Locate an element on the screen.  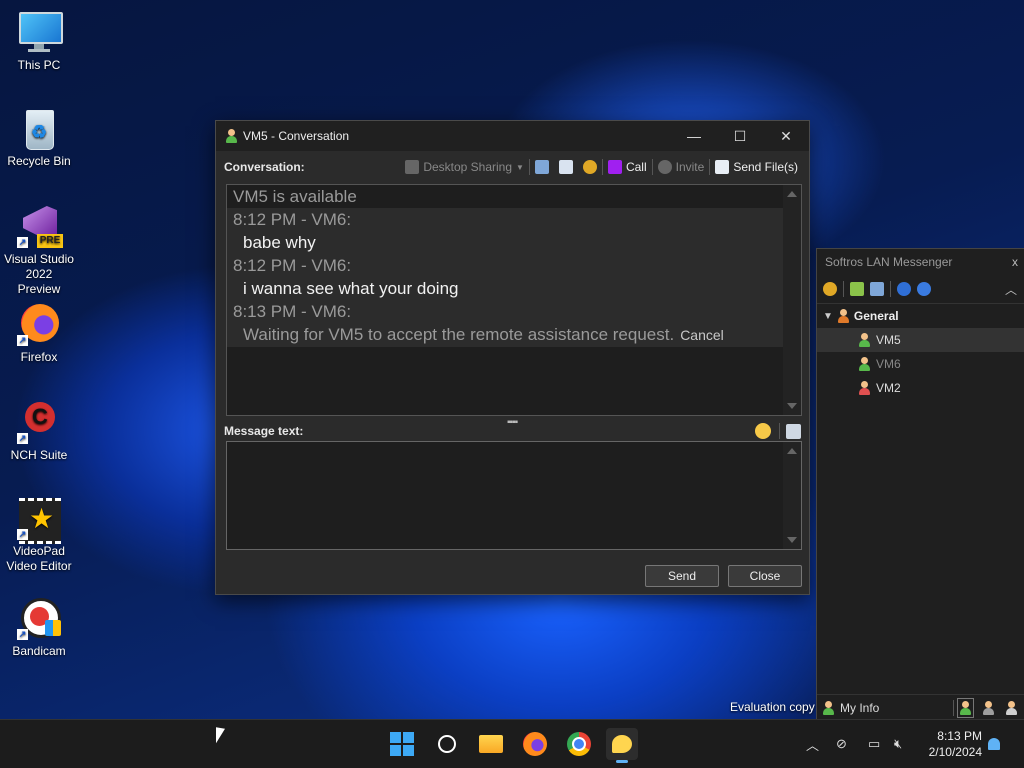
messenger-title: Softros LAN Messenger is located at coordinates (889, 262).